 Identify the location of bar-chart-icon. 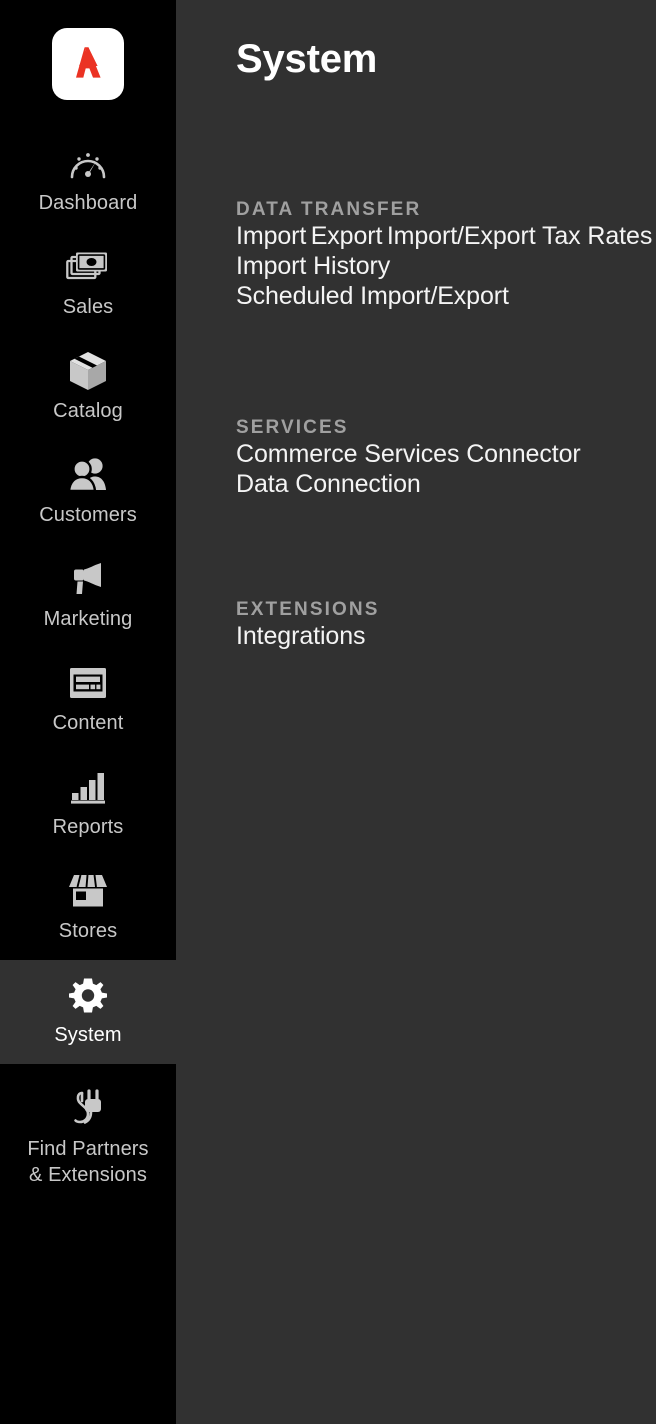
(88, 787).